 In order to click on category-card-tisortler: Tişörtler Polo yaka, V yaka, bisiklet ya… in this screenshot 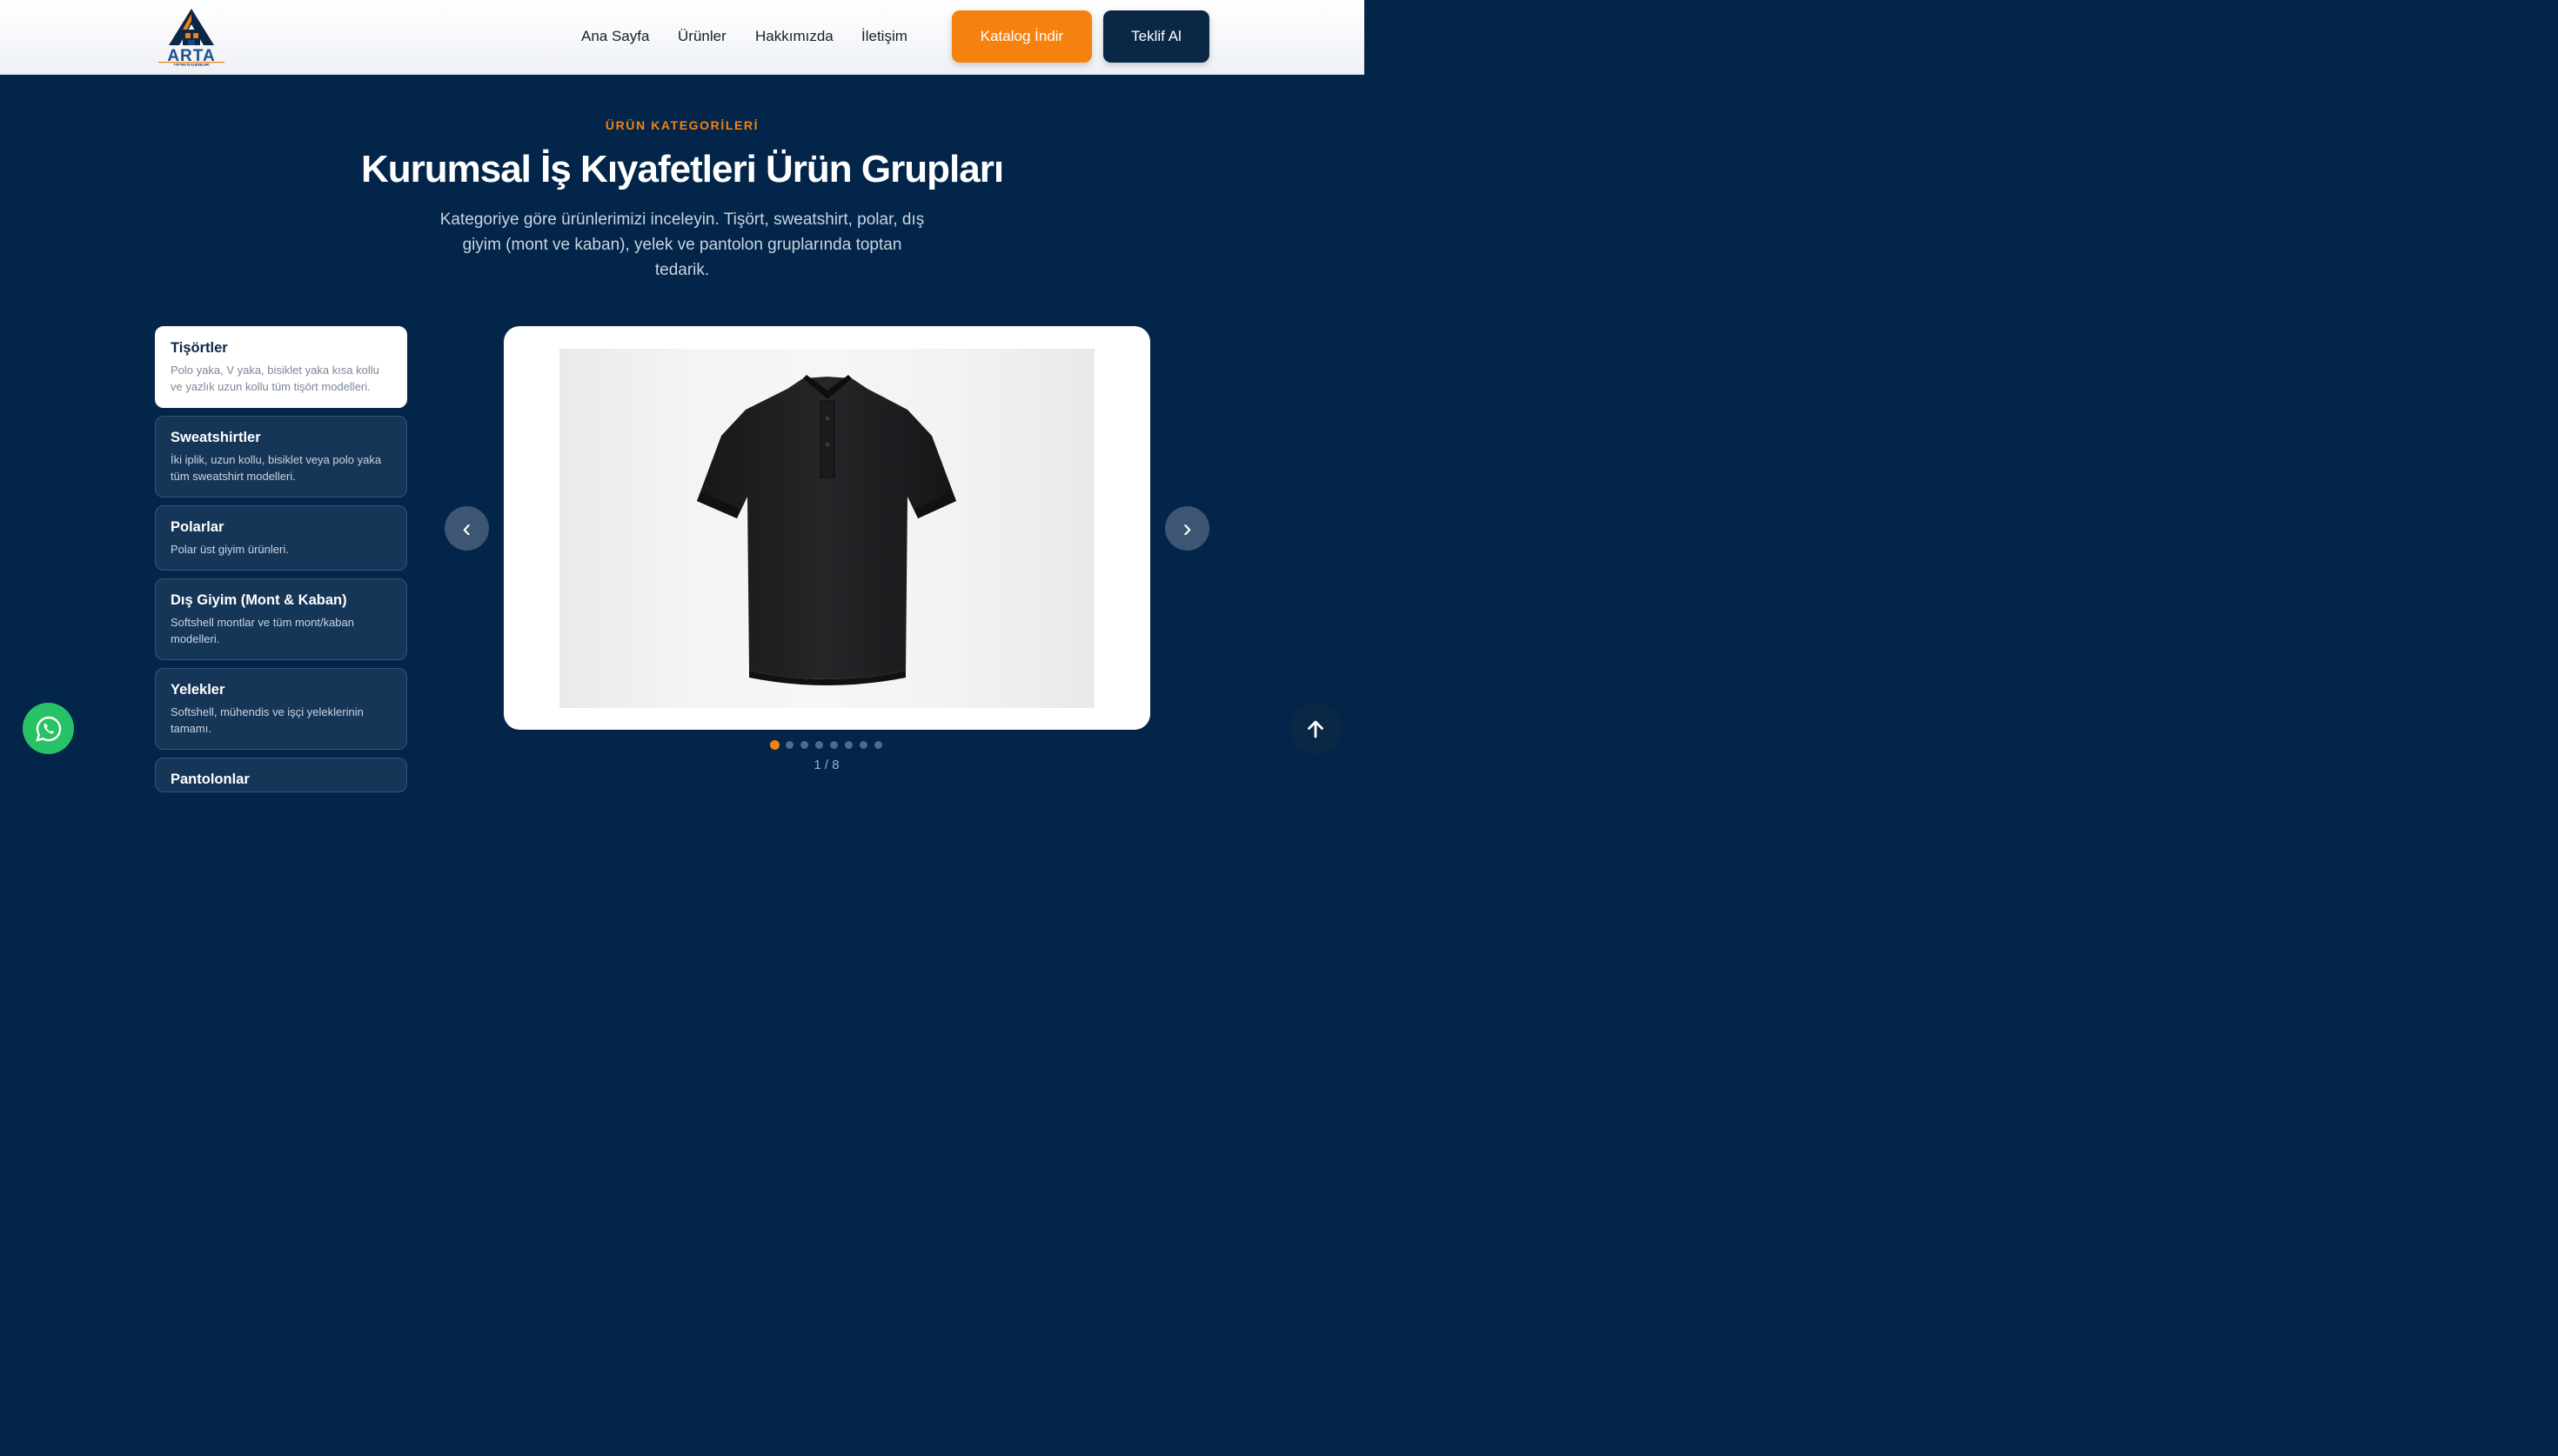, I will do `click(281, 367)`.